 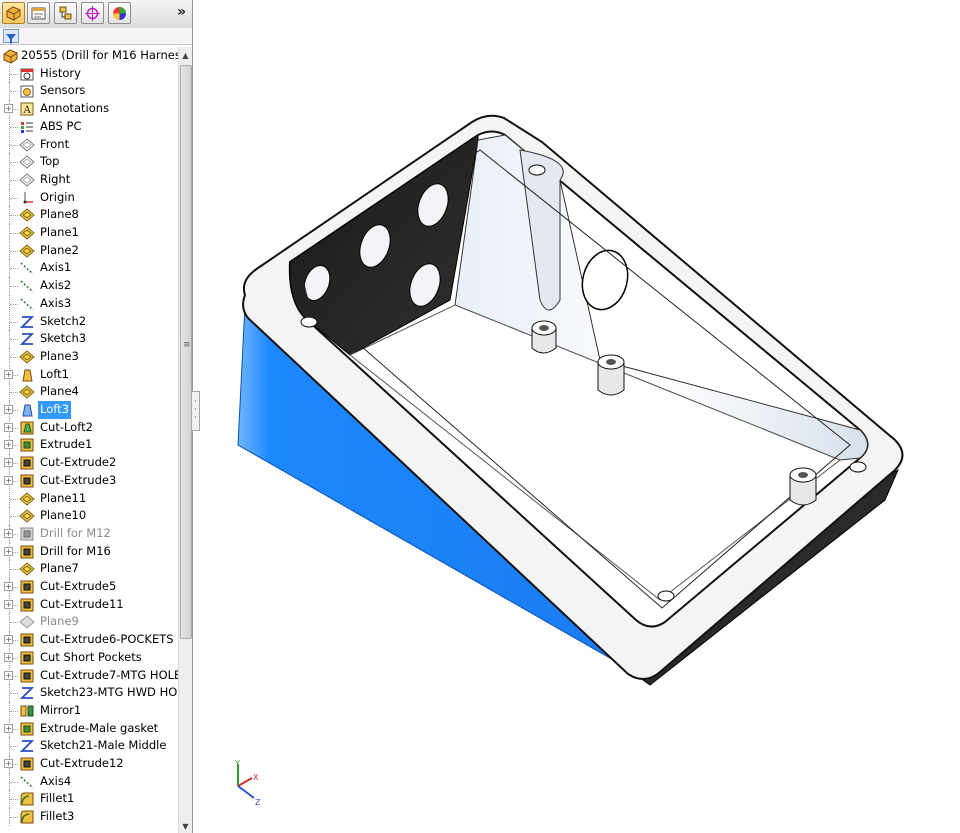 What do you see at coordinates (89, 197) in the screenshot?
I see `tree-item: Origin` at bounding box center [89, 197].